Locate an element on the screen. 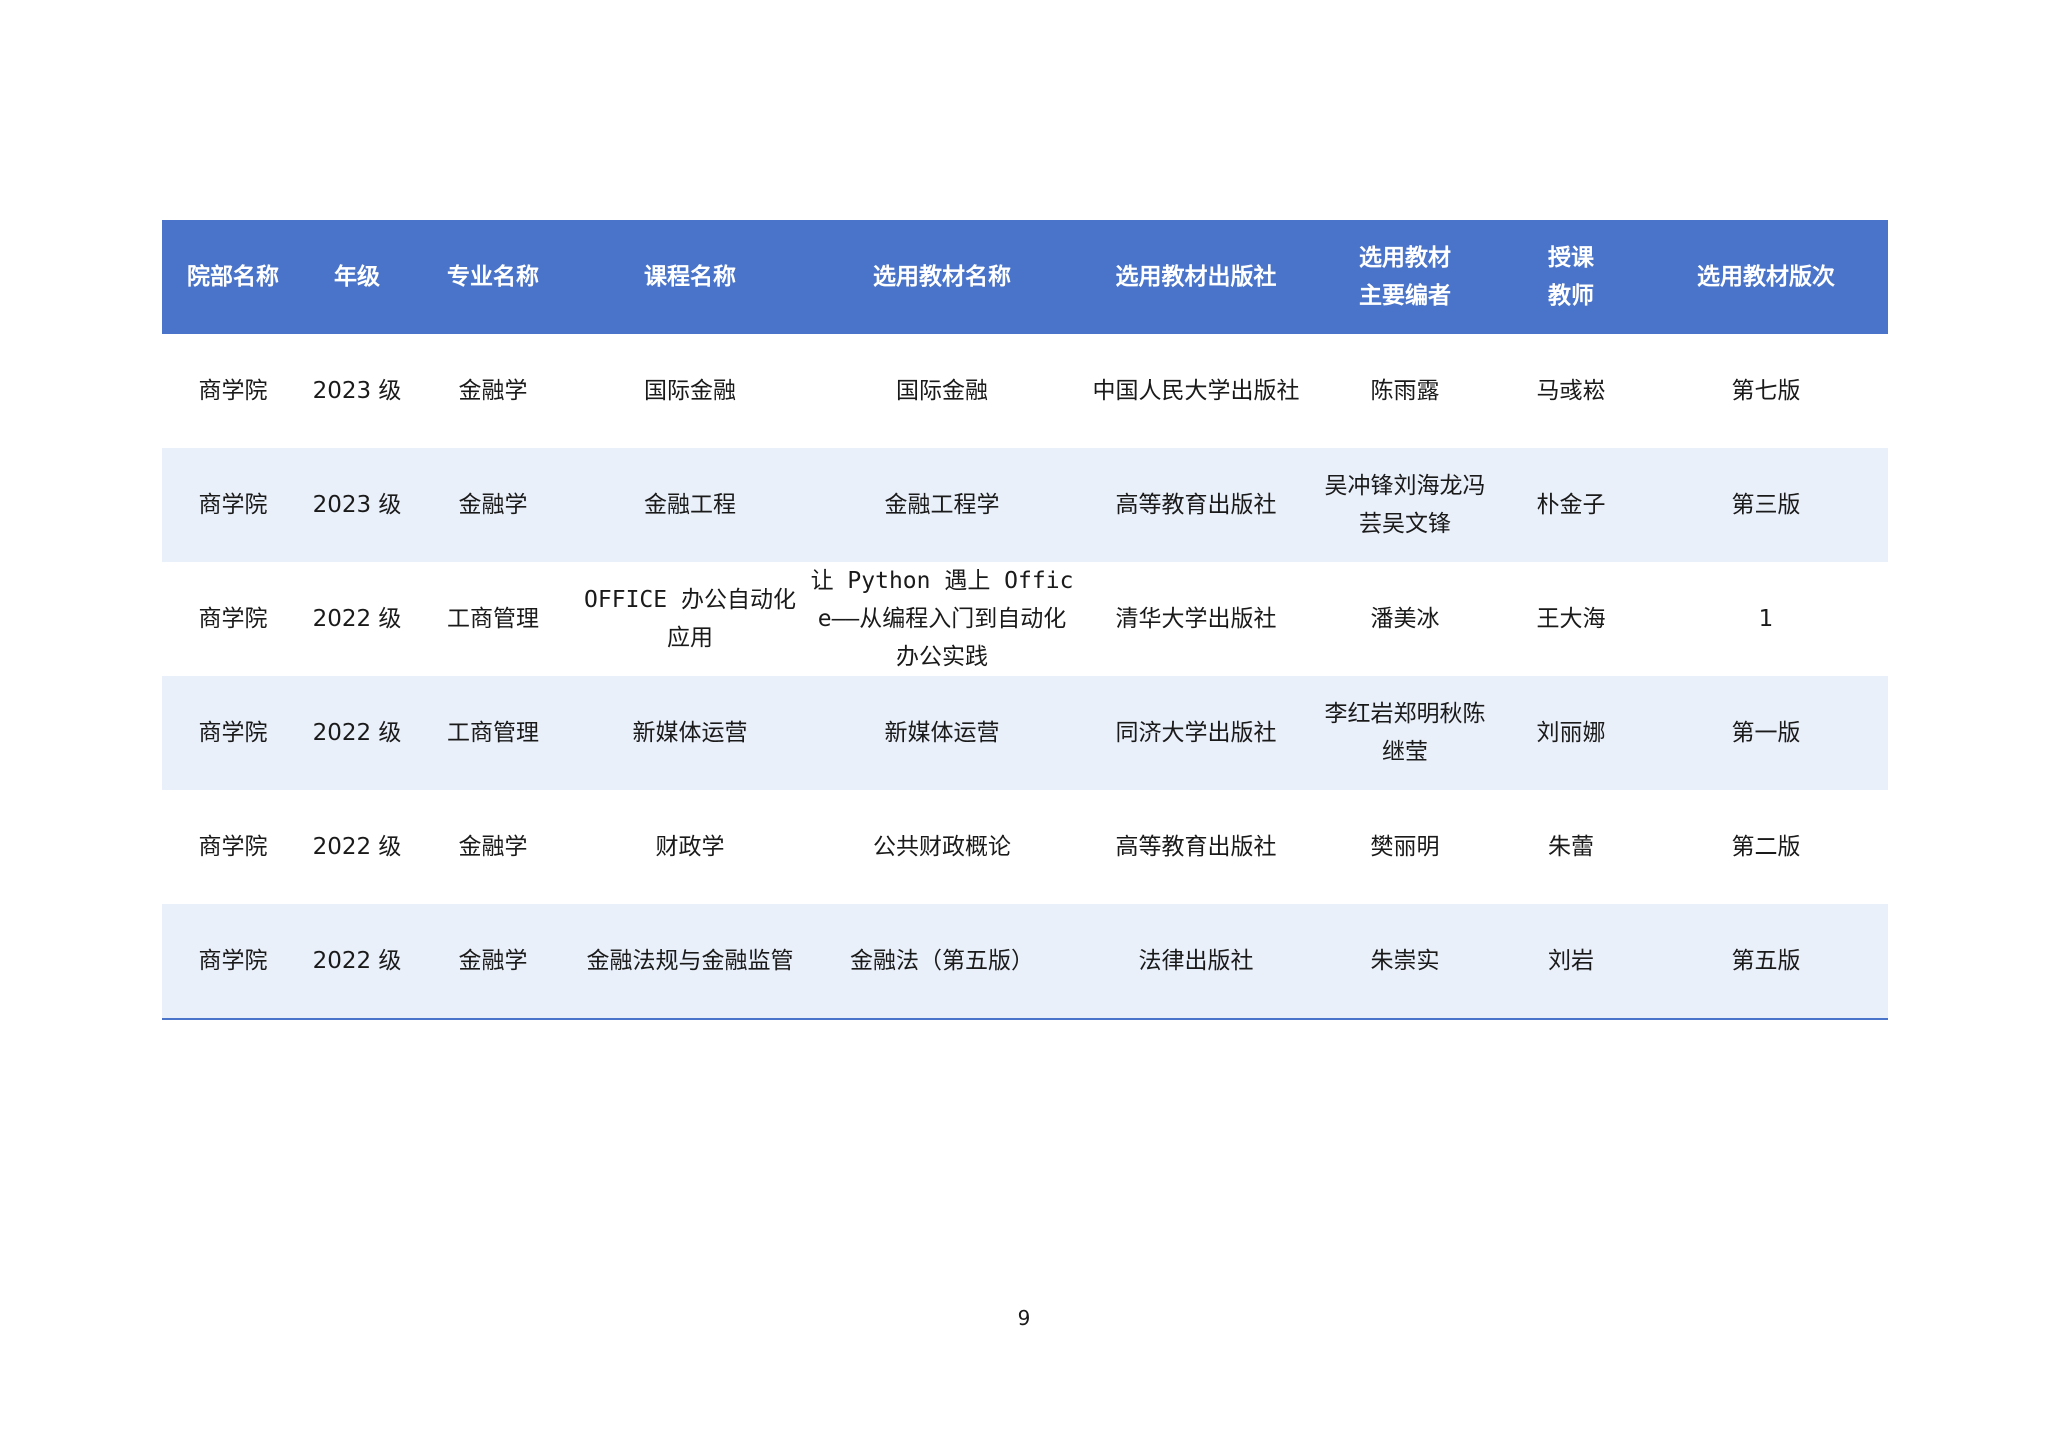  cell-textbook: 公共财政概论 is located at coordinates (942, 847).